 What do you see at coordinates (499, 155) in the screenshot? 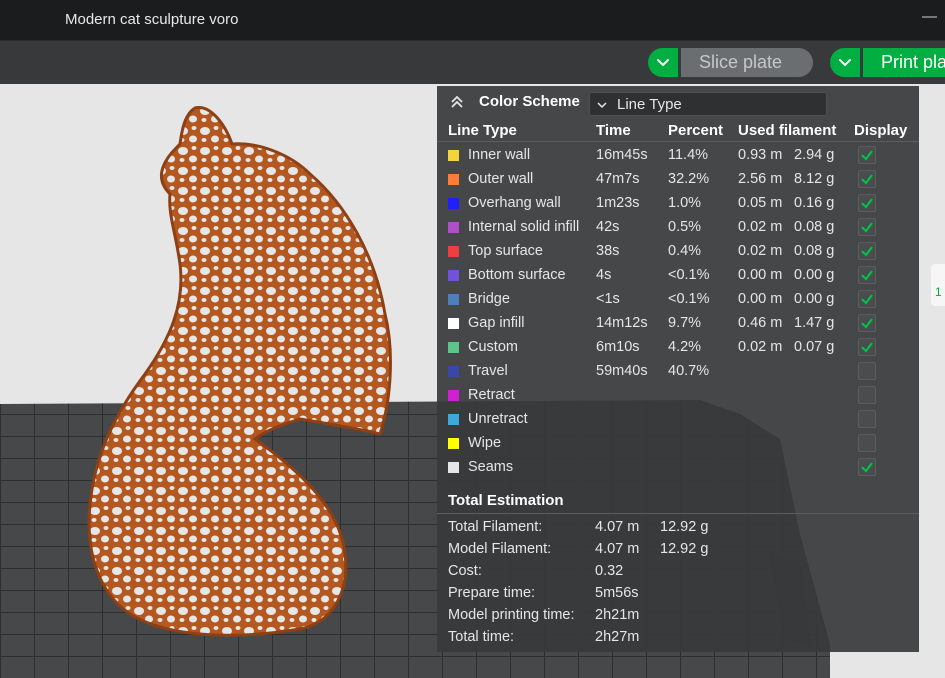
I see `line-type-label: Inner wall` at bounding box center [499, 155].